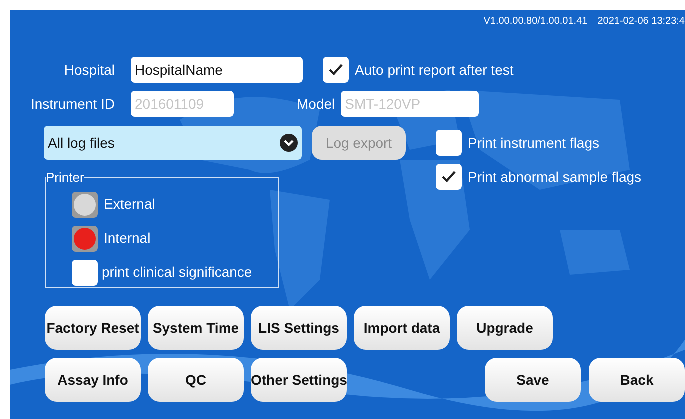  Describe the element at coordinates (93, 380) in the screenshot. I see `action-button: Assay Info` at that location.